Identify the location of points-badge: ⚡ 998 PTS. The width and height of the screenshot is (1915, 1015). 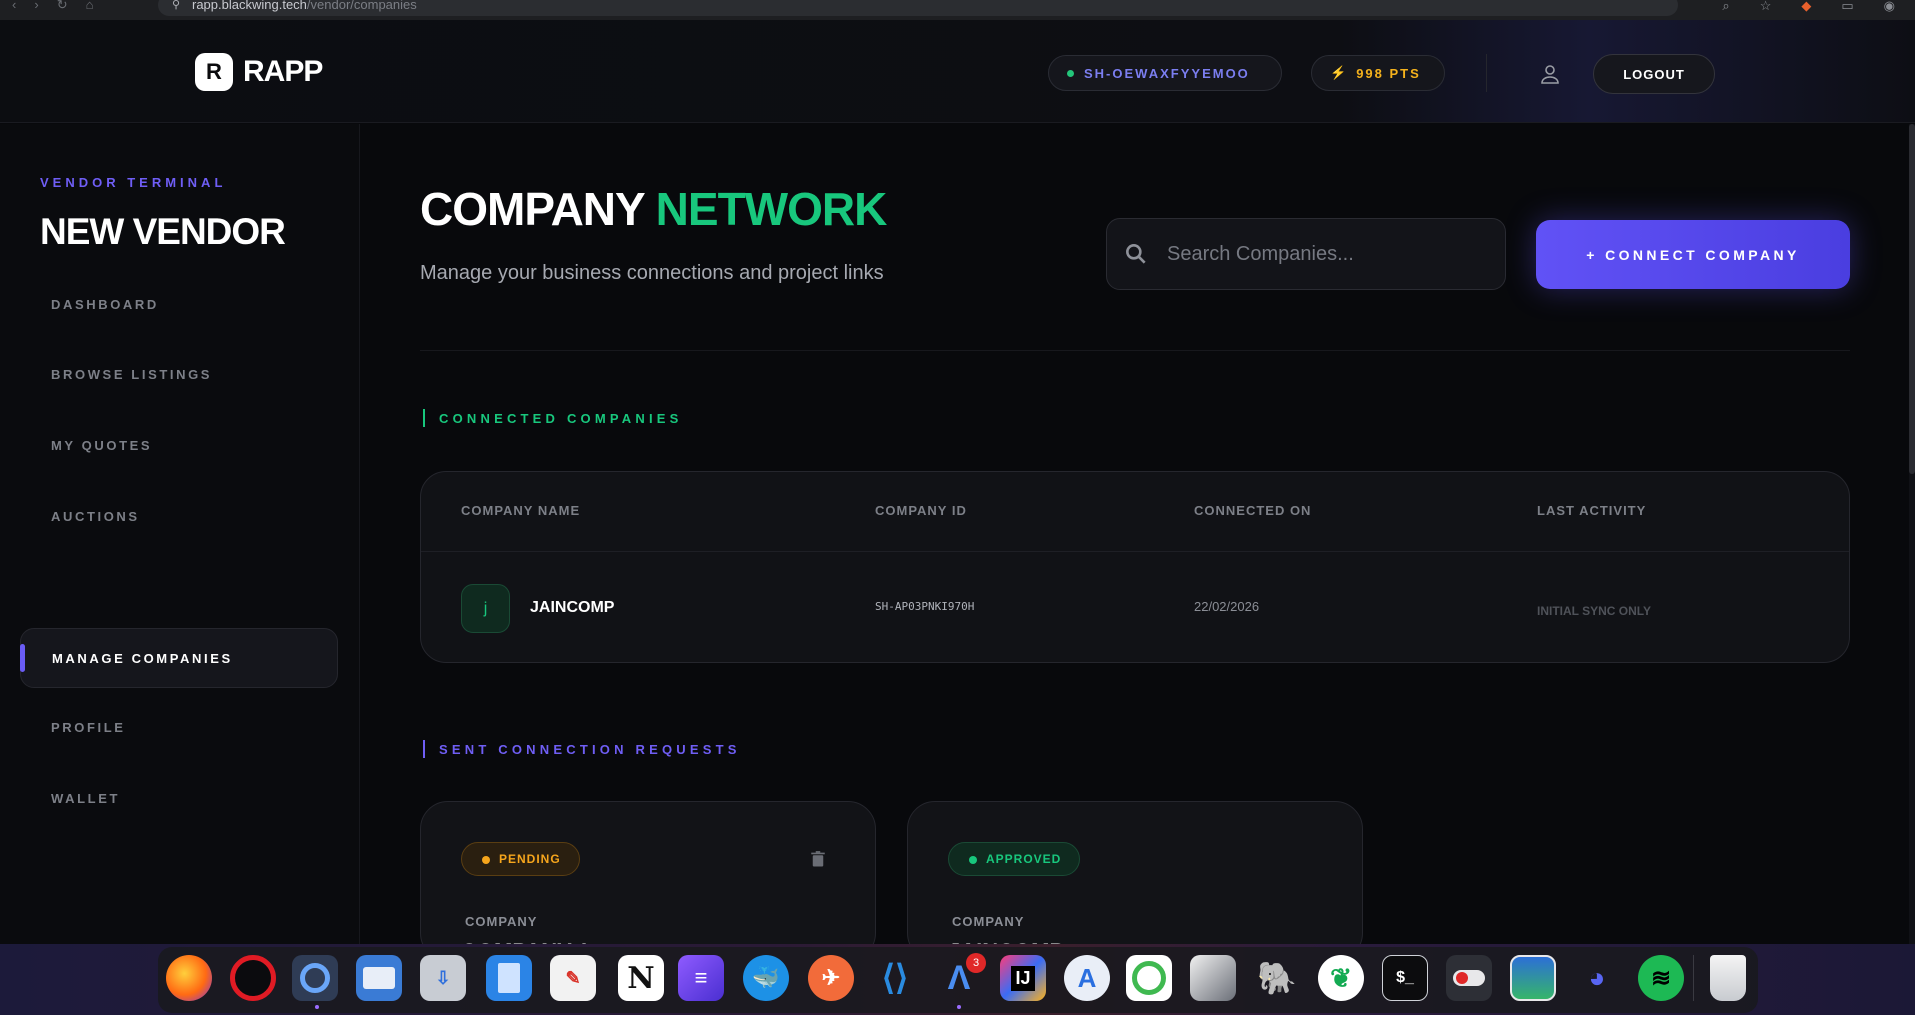
(1378, 73).